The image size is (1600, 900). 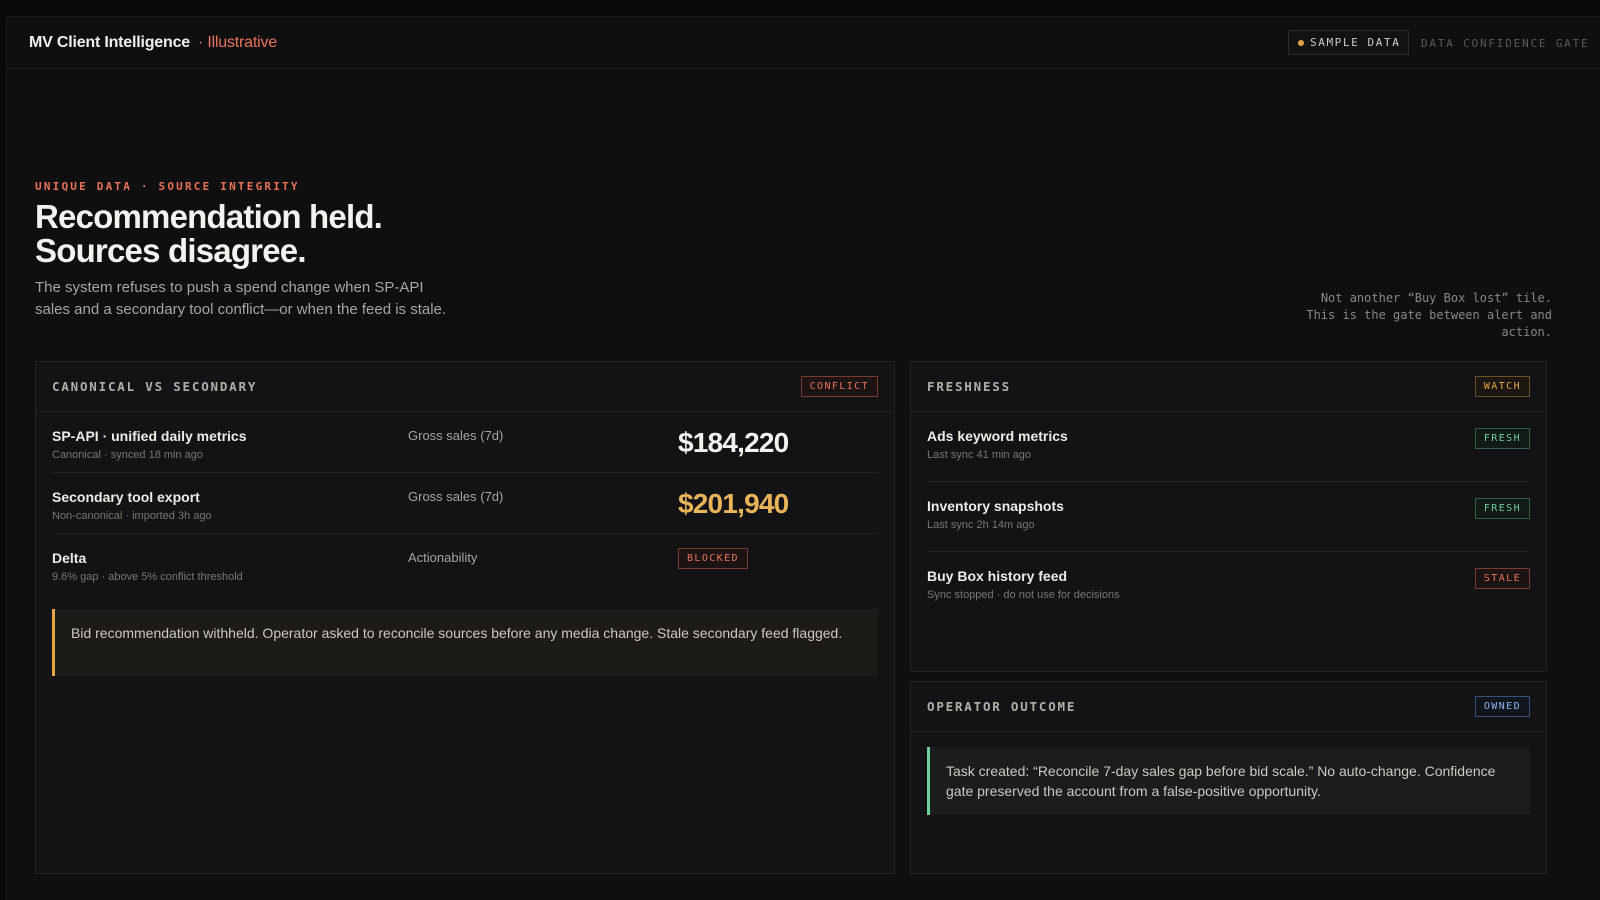 I want to click on source-subtitle: Non-canonical · imported 3h ago, so click(x=132, y=516).